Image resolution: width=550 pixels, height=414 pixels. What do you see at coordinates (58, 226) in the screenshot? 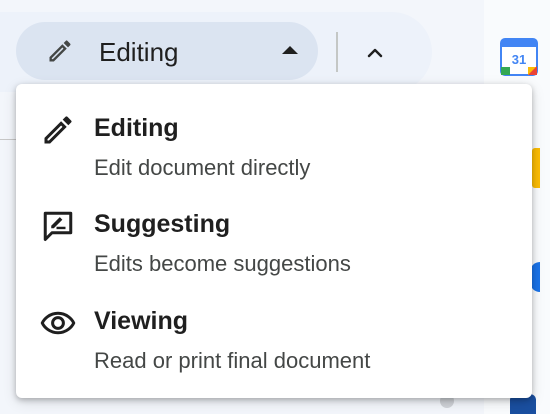
I see `suggest-edit-icon` at bounding box center [58, 226].